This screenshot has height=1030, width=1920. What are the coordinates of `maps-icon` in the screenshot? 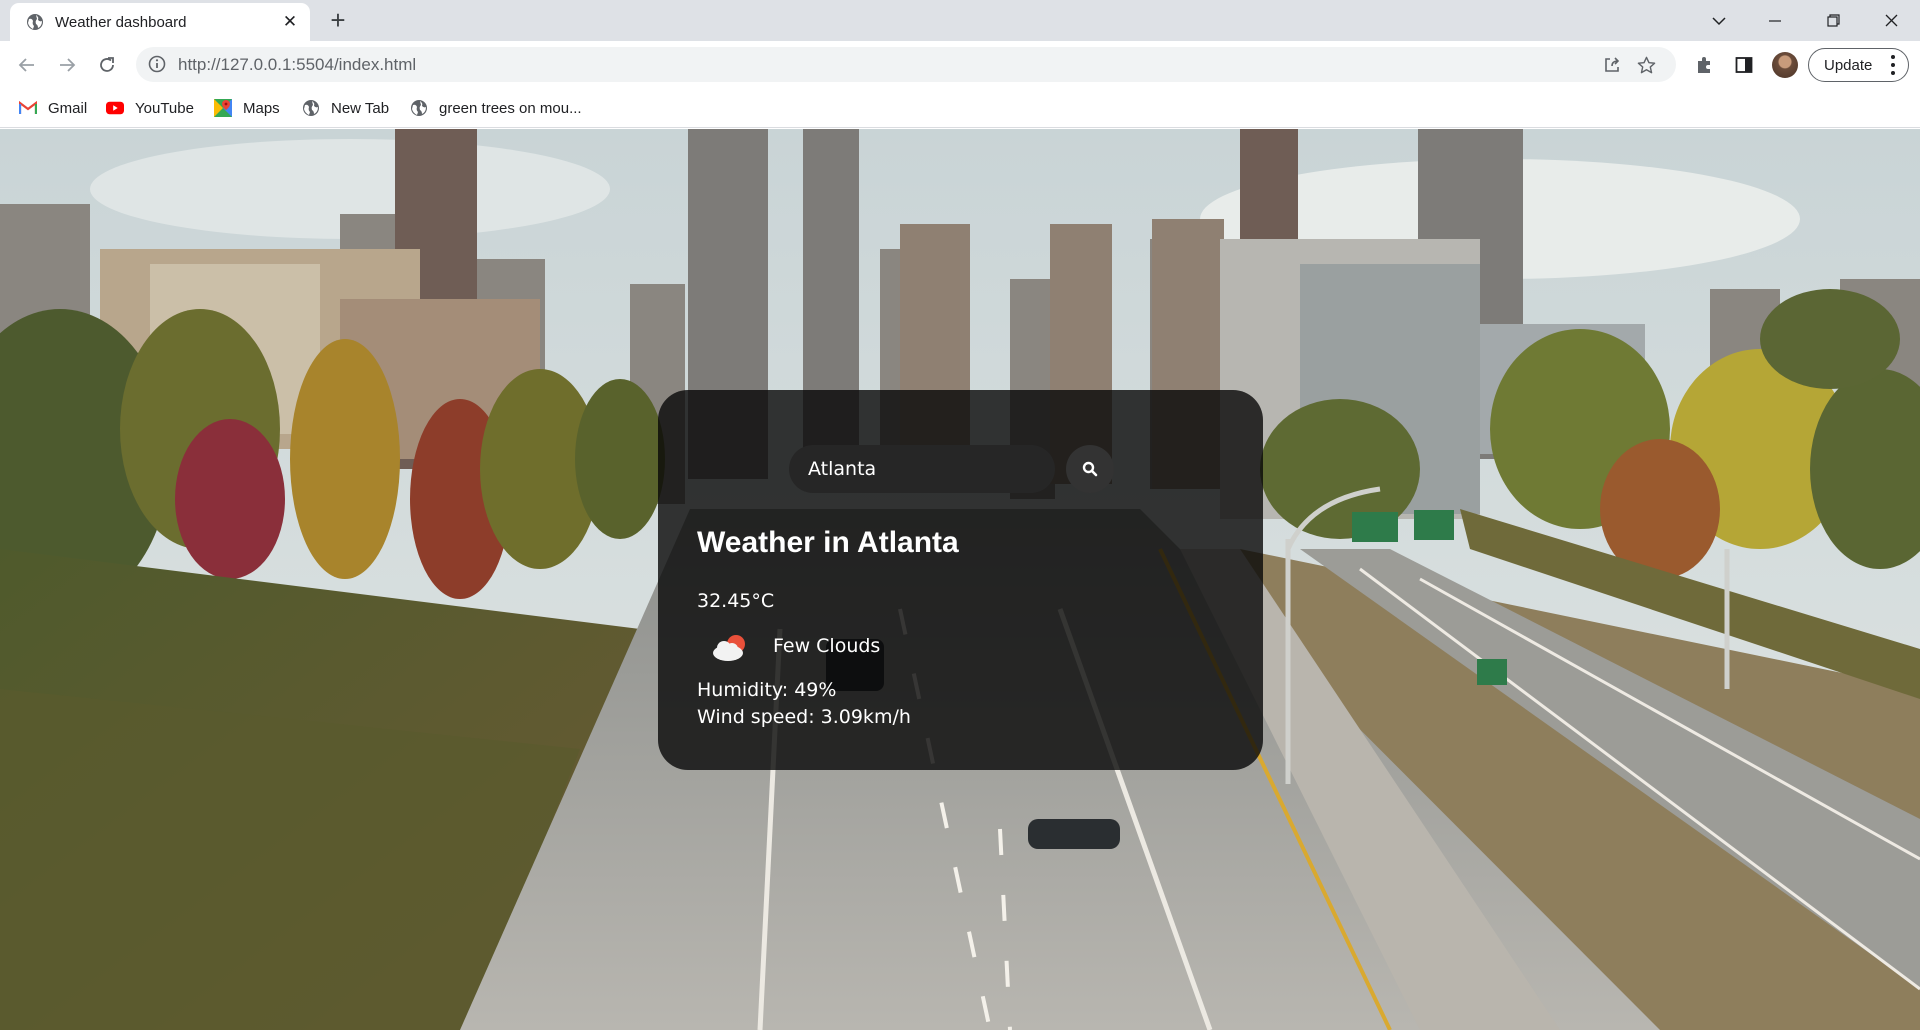 It's located at (223, 108).